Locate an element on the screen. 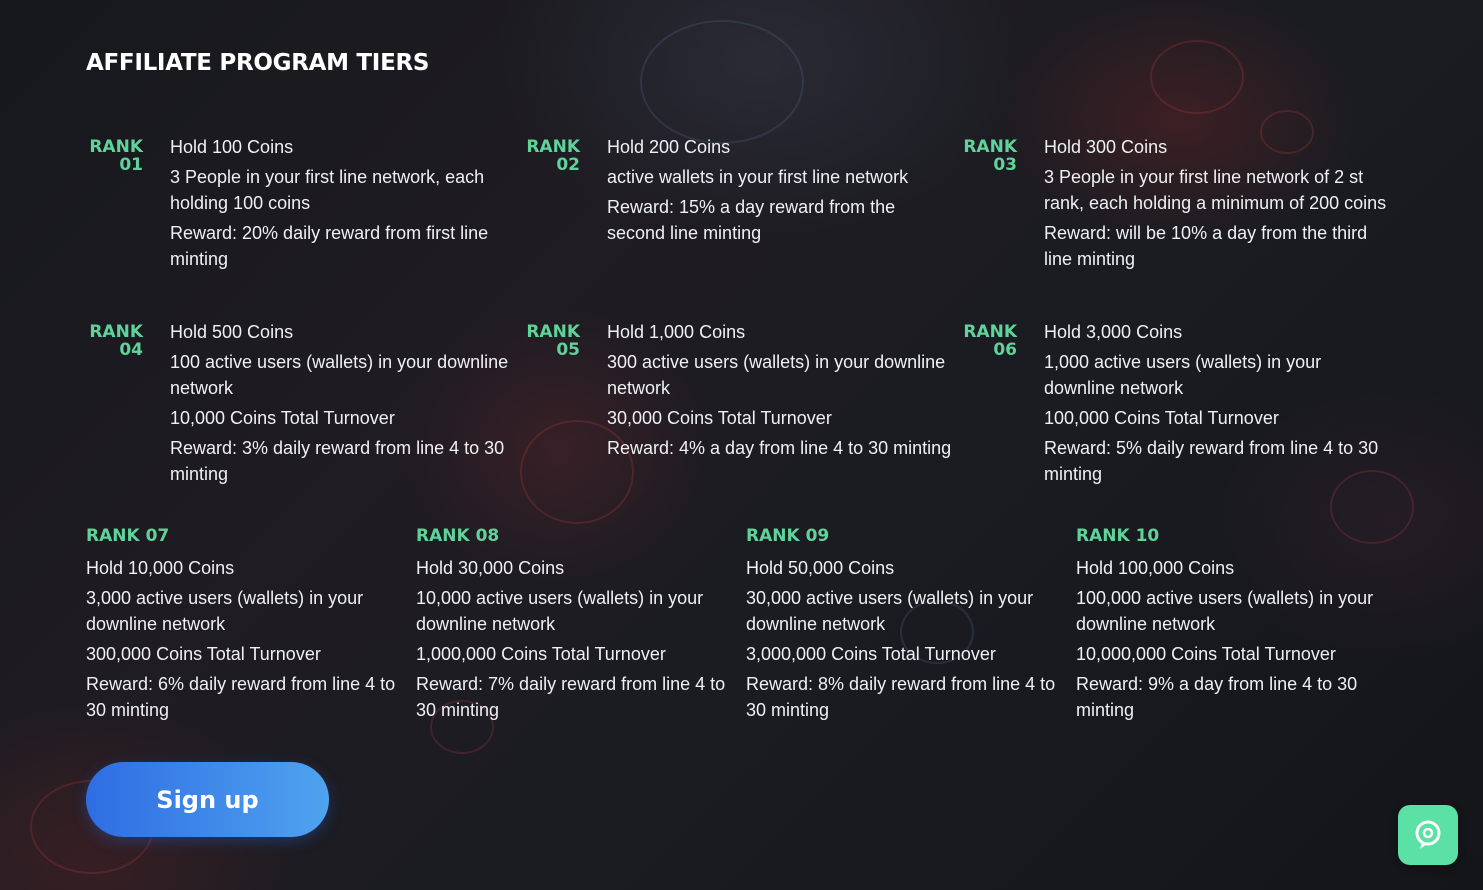  tier-requirement: Hold 30,000 Coins is located at coordinates (490, 568).